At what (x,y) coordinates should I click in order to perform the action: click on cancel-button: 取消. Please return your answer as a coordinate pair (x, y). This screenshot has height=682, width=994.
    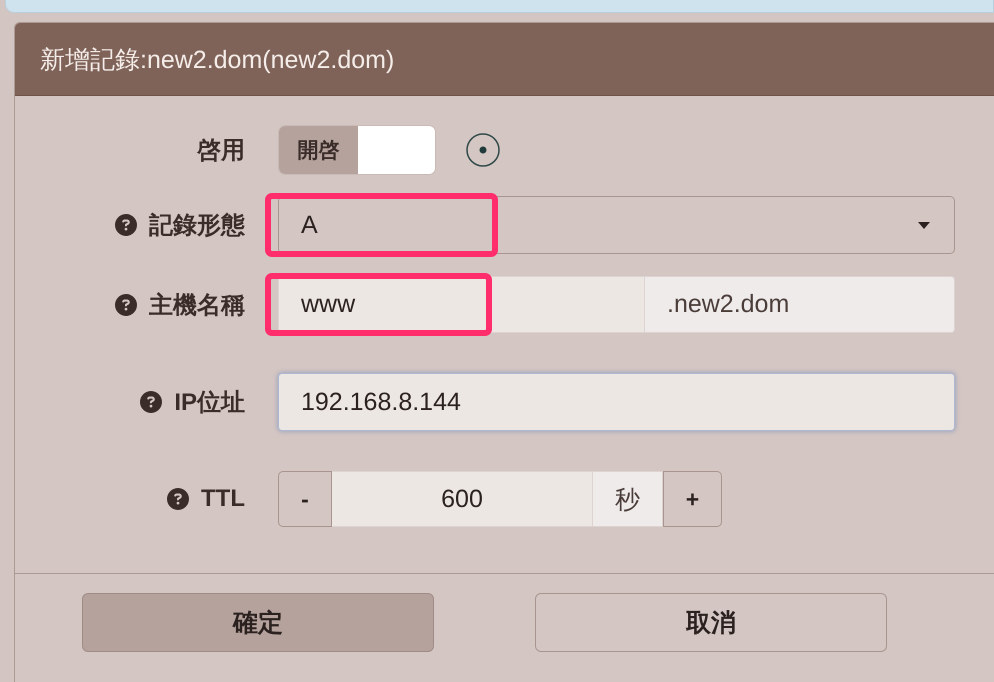
    Looking at the image, I should click on (711, 622).